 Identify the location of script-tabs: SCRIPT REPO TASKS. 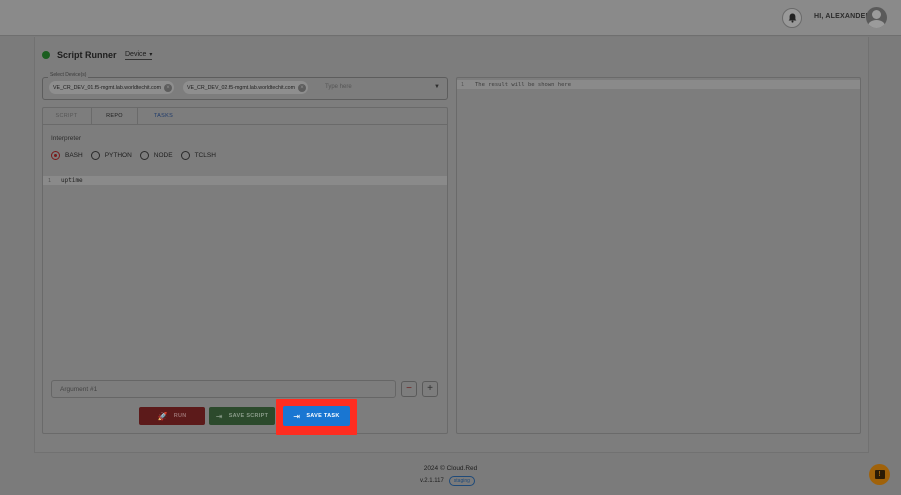
(245, 116).